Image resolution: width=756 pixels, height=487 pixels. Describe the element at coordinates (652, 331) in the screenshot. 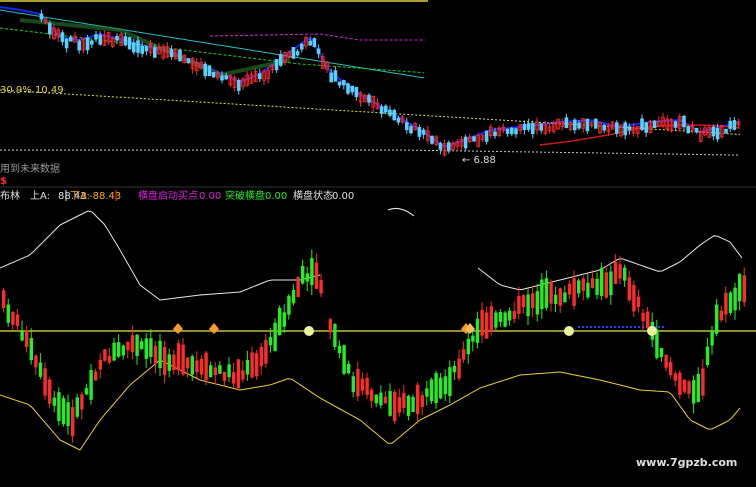

I see `apple-signal-icon` at that location.